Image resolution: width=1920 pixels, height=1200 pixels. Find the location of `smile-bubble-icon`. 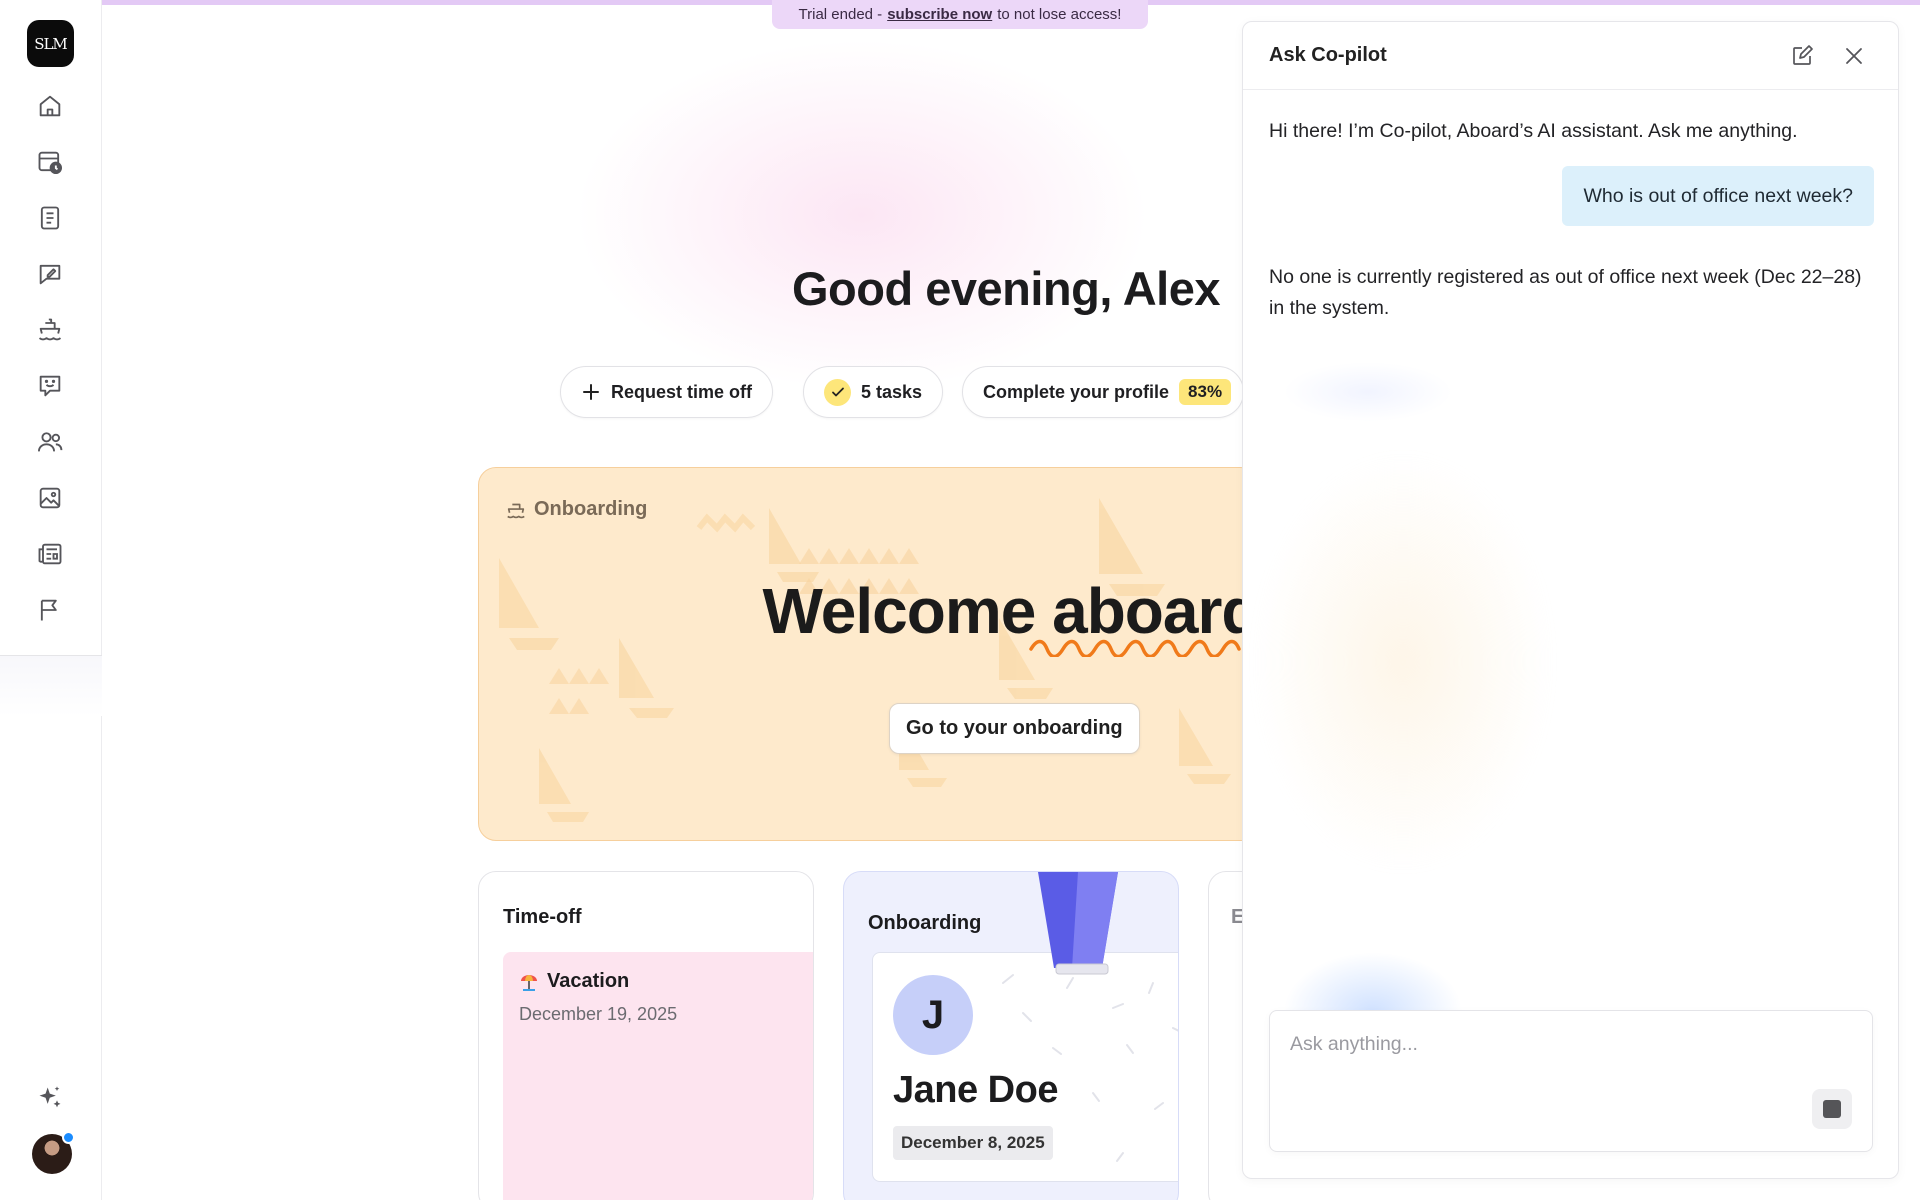

smile-bubble-icon is located at coordinates (50, 386).